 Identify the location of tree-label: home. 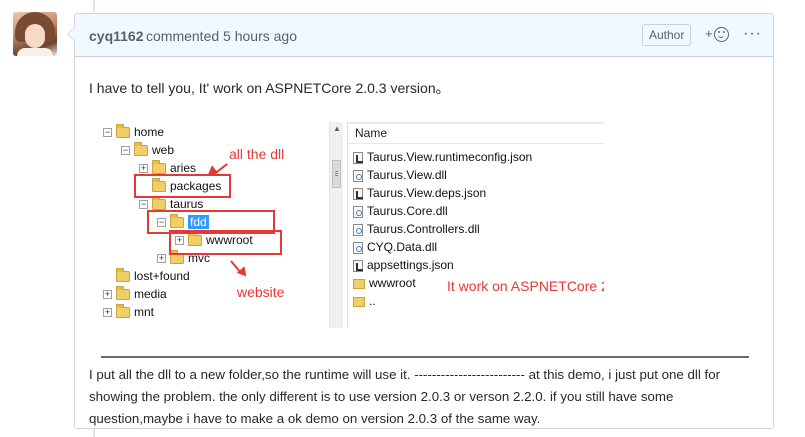
(149, 132).